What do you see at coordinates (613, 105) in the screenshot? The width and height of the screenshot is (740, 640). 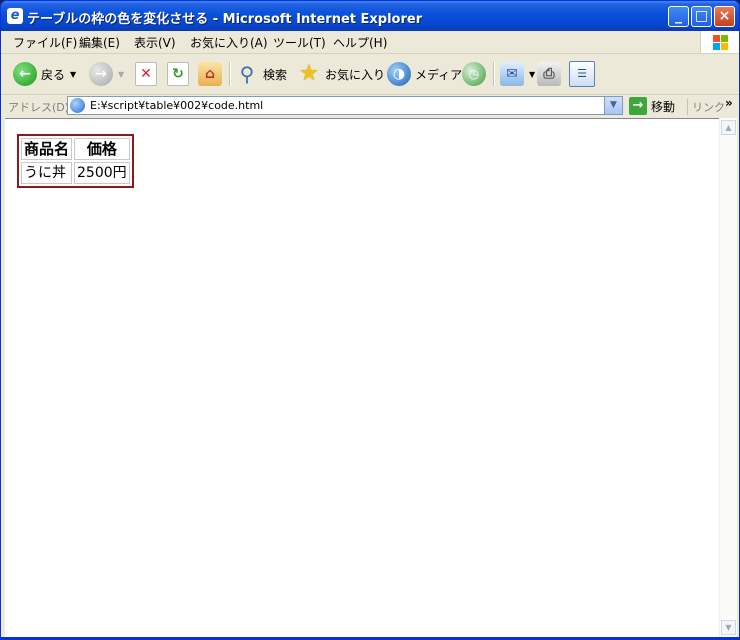 I see `address-dropdown-icon: ▼` at bounding box center [613, 105].